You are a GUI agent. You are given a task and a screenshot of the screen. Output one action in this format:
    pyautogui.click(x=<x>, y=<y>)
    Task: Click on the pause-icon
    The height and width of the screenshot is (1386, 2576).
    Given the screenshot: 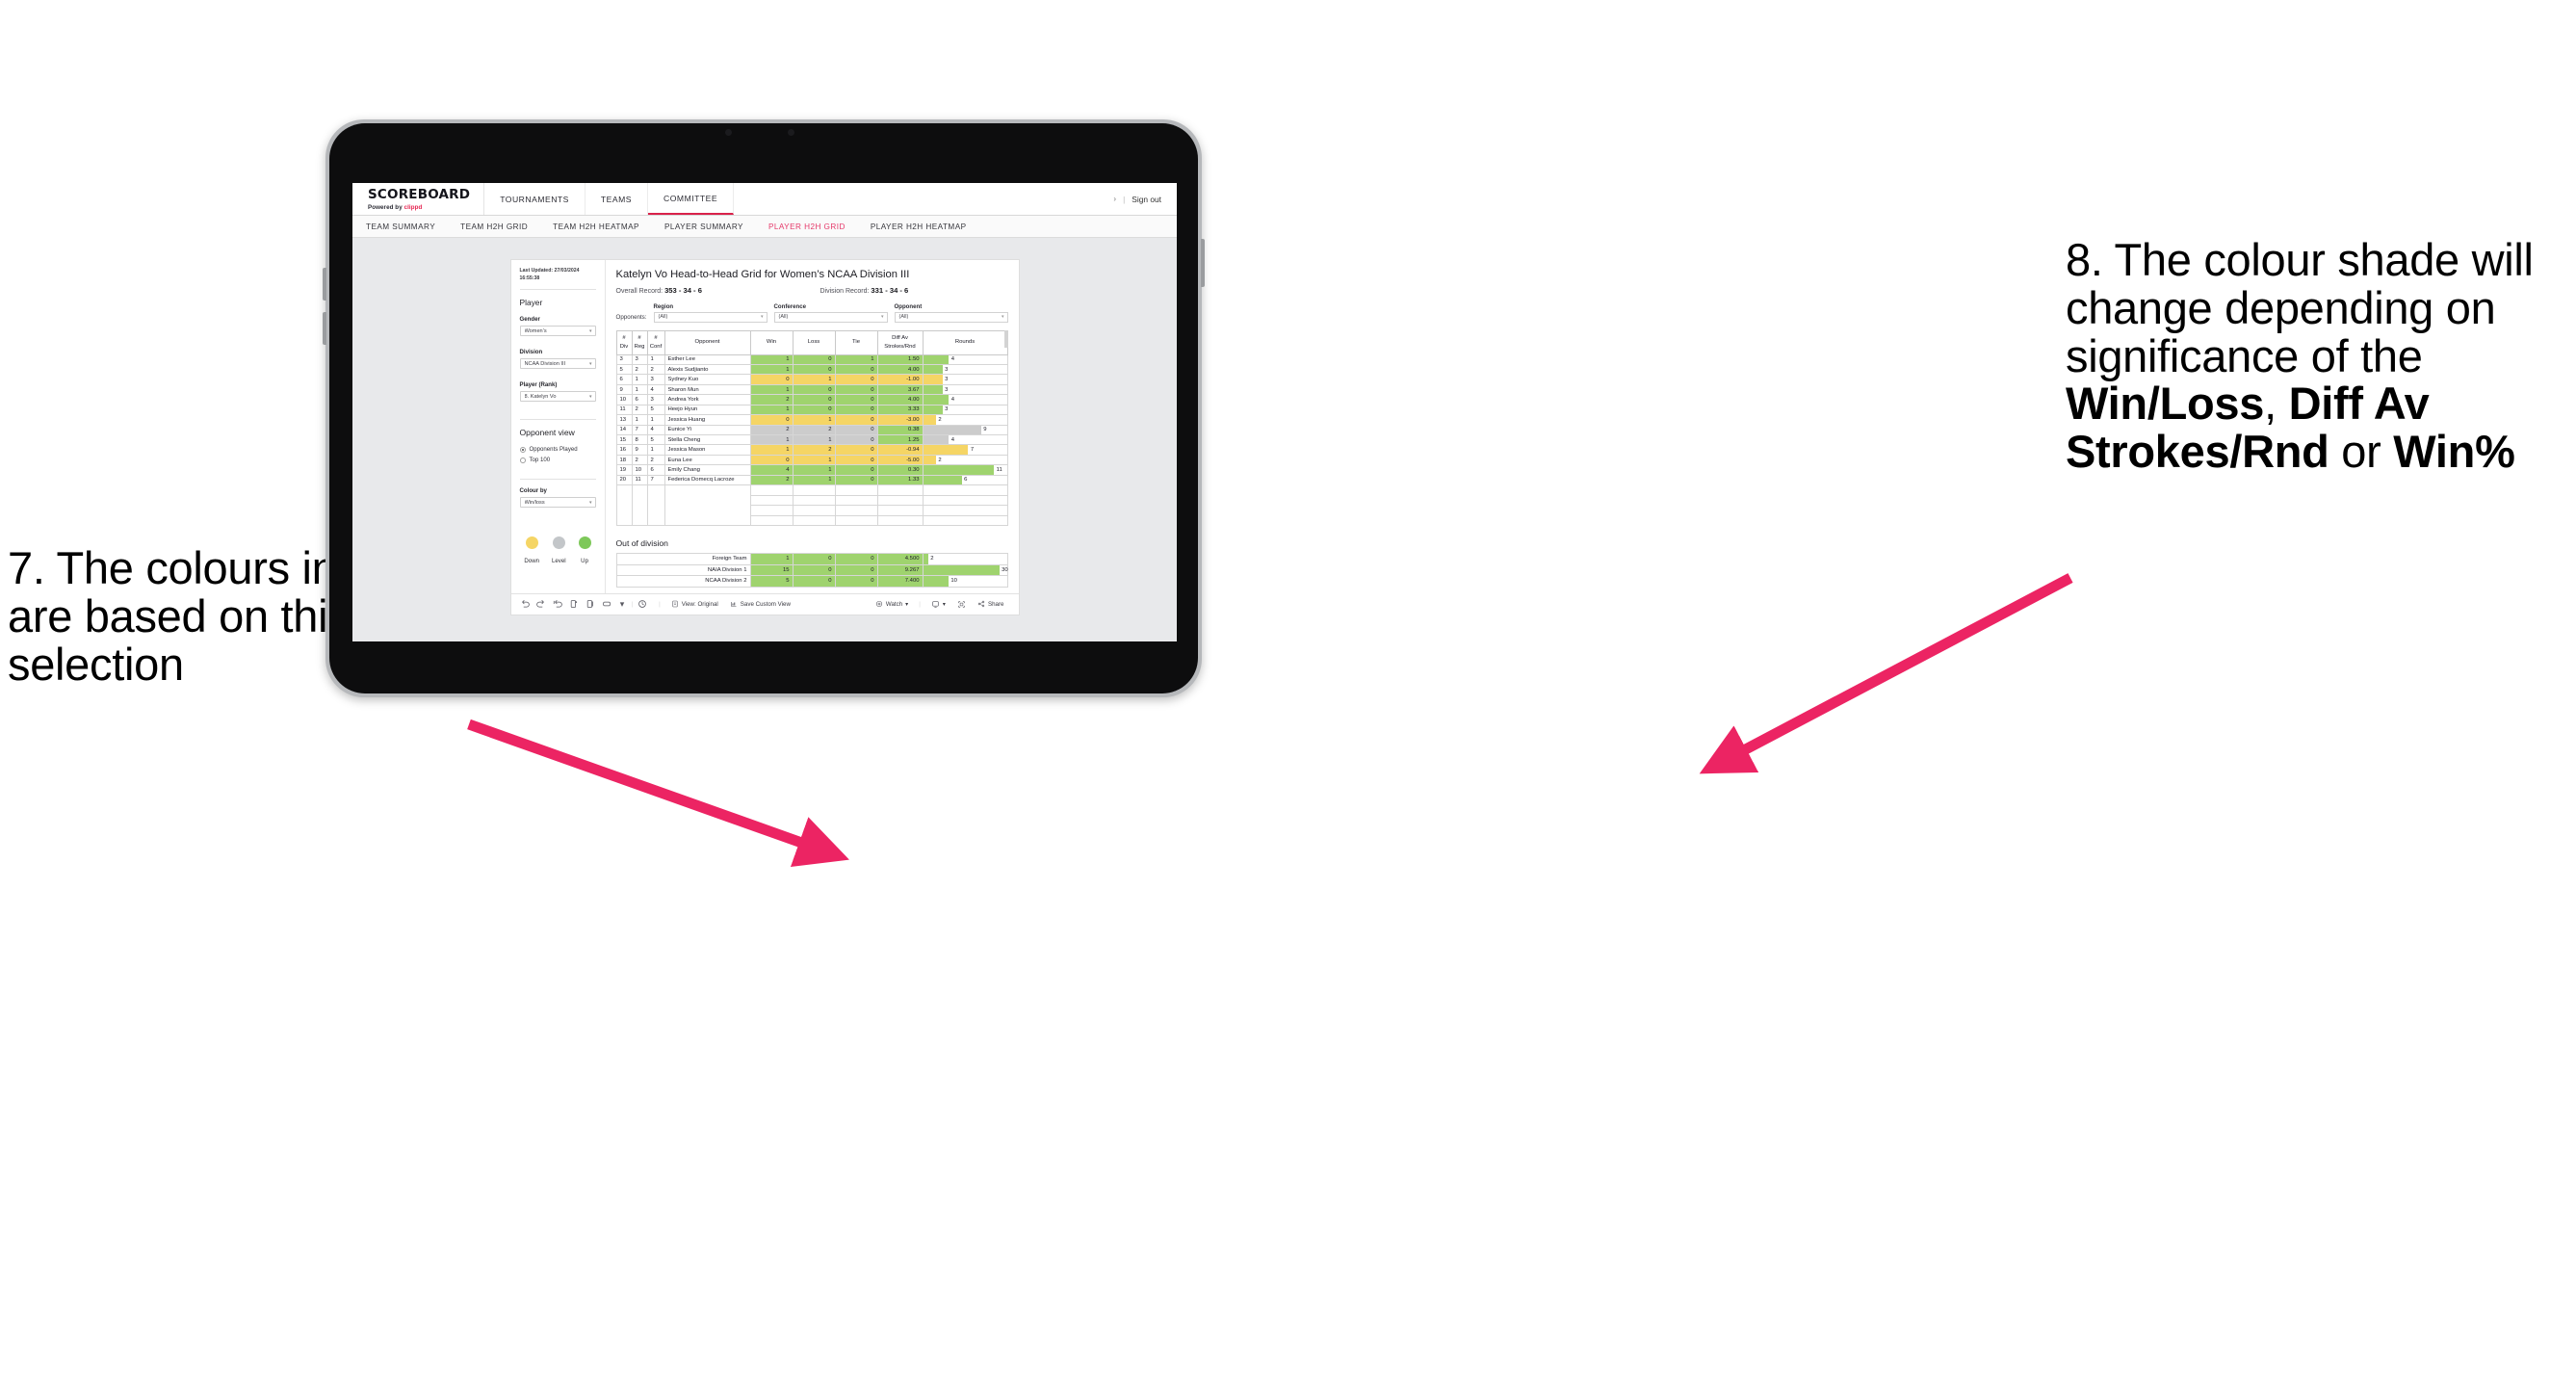 What is the action you would take?
    pyautogui.click(x=593, y=604)
    